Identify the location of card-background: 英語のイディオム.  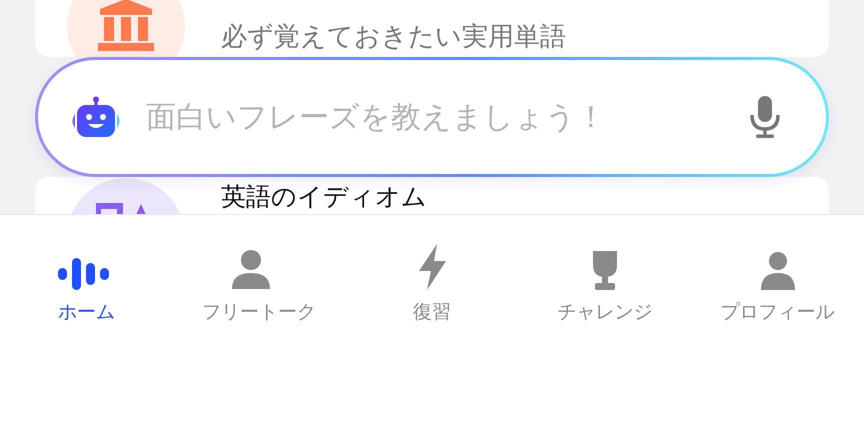
(432, 195).